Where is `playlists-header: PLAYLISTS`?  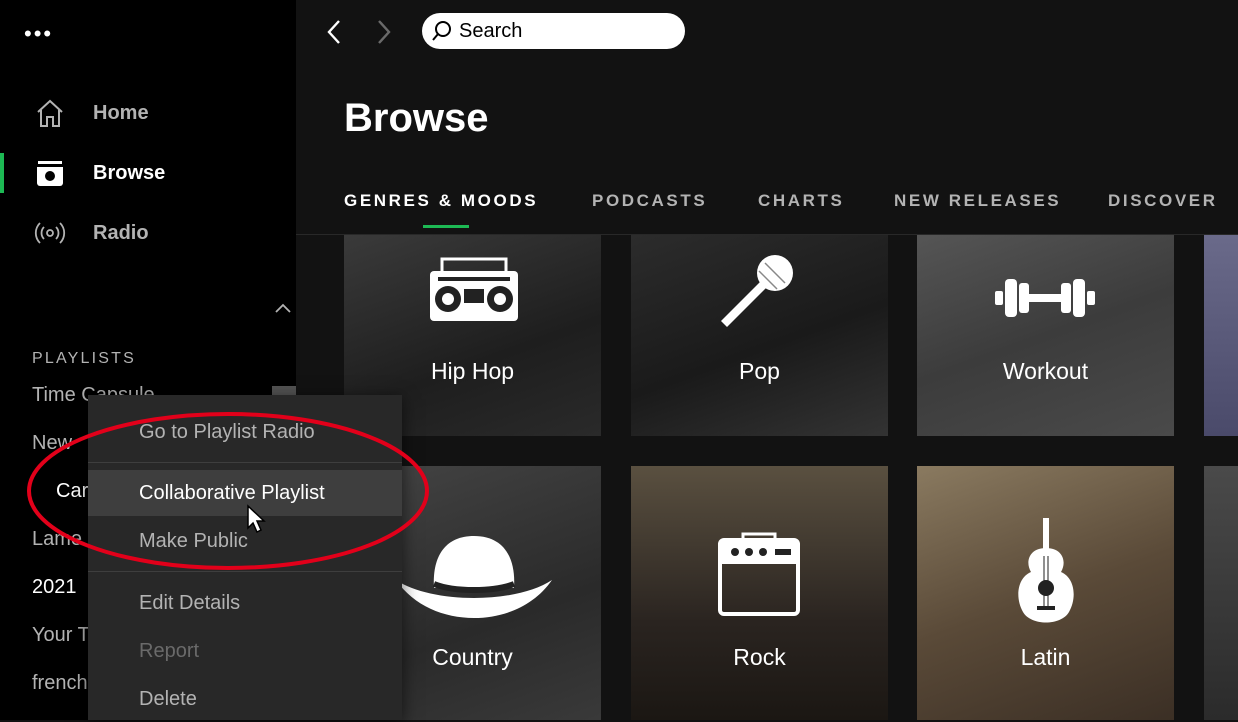 playlists-header: PLAYLISTS is located at coordinates (84, 358).